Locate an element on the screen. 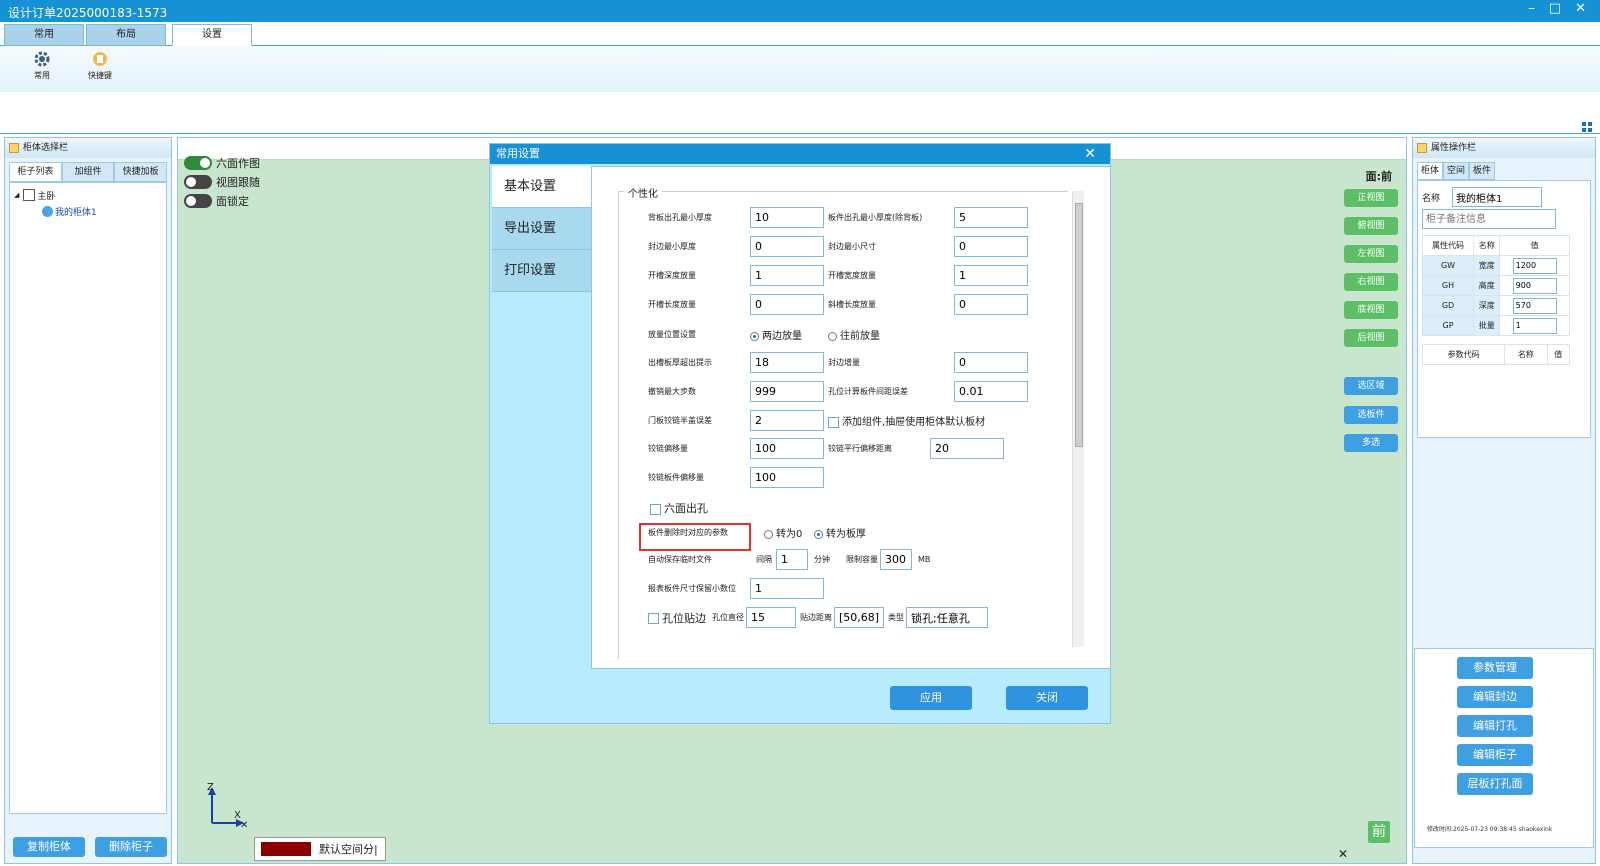 The image size is (1600, 866). nav-print-settings: 打印设置 is located at coordinates (541, 271).